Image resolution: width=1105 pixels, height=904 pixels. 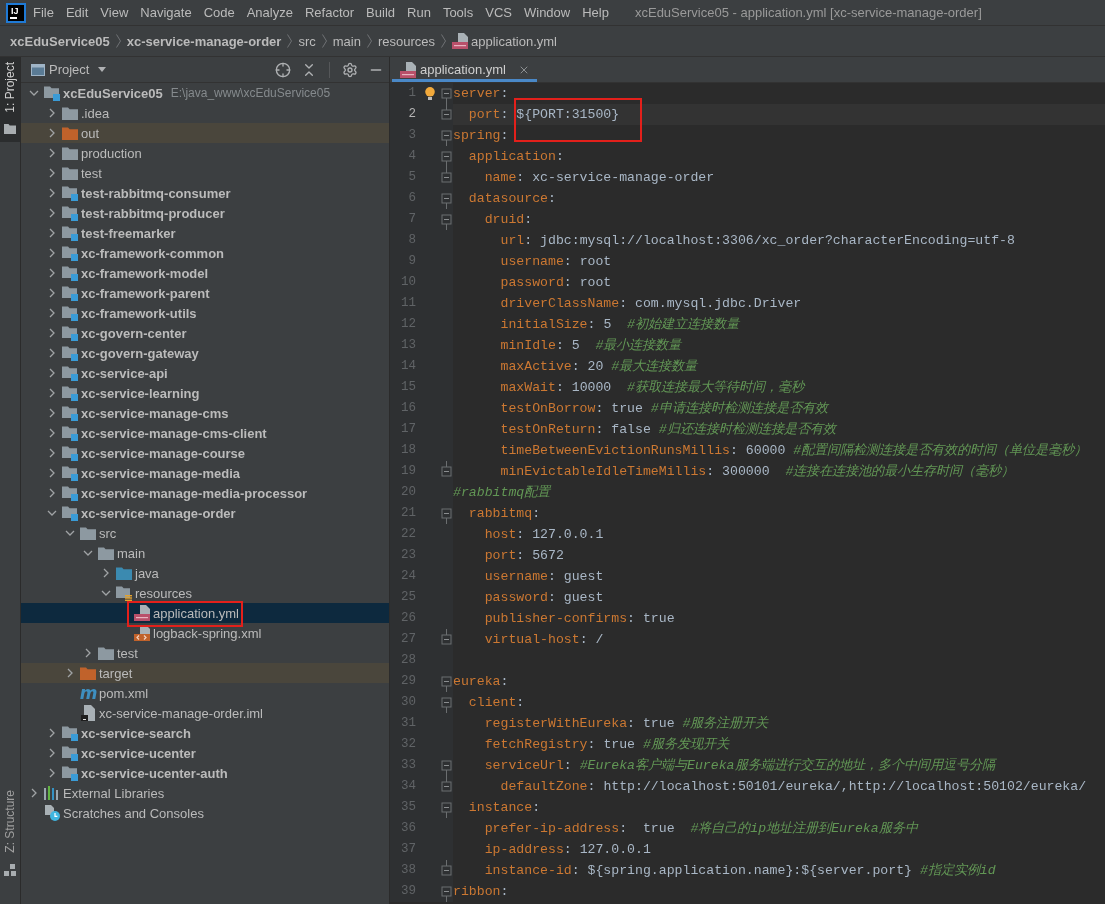 What do you see at coordinates (205, 633) in the screenshot?
I see `tree-item: logback-spring.xml` at bounding box center [205, 633].